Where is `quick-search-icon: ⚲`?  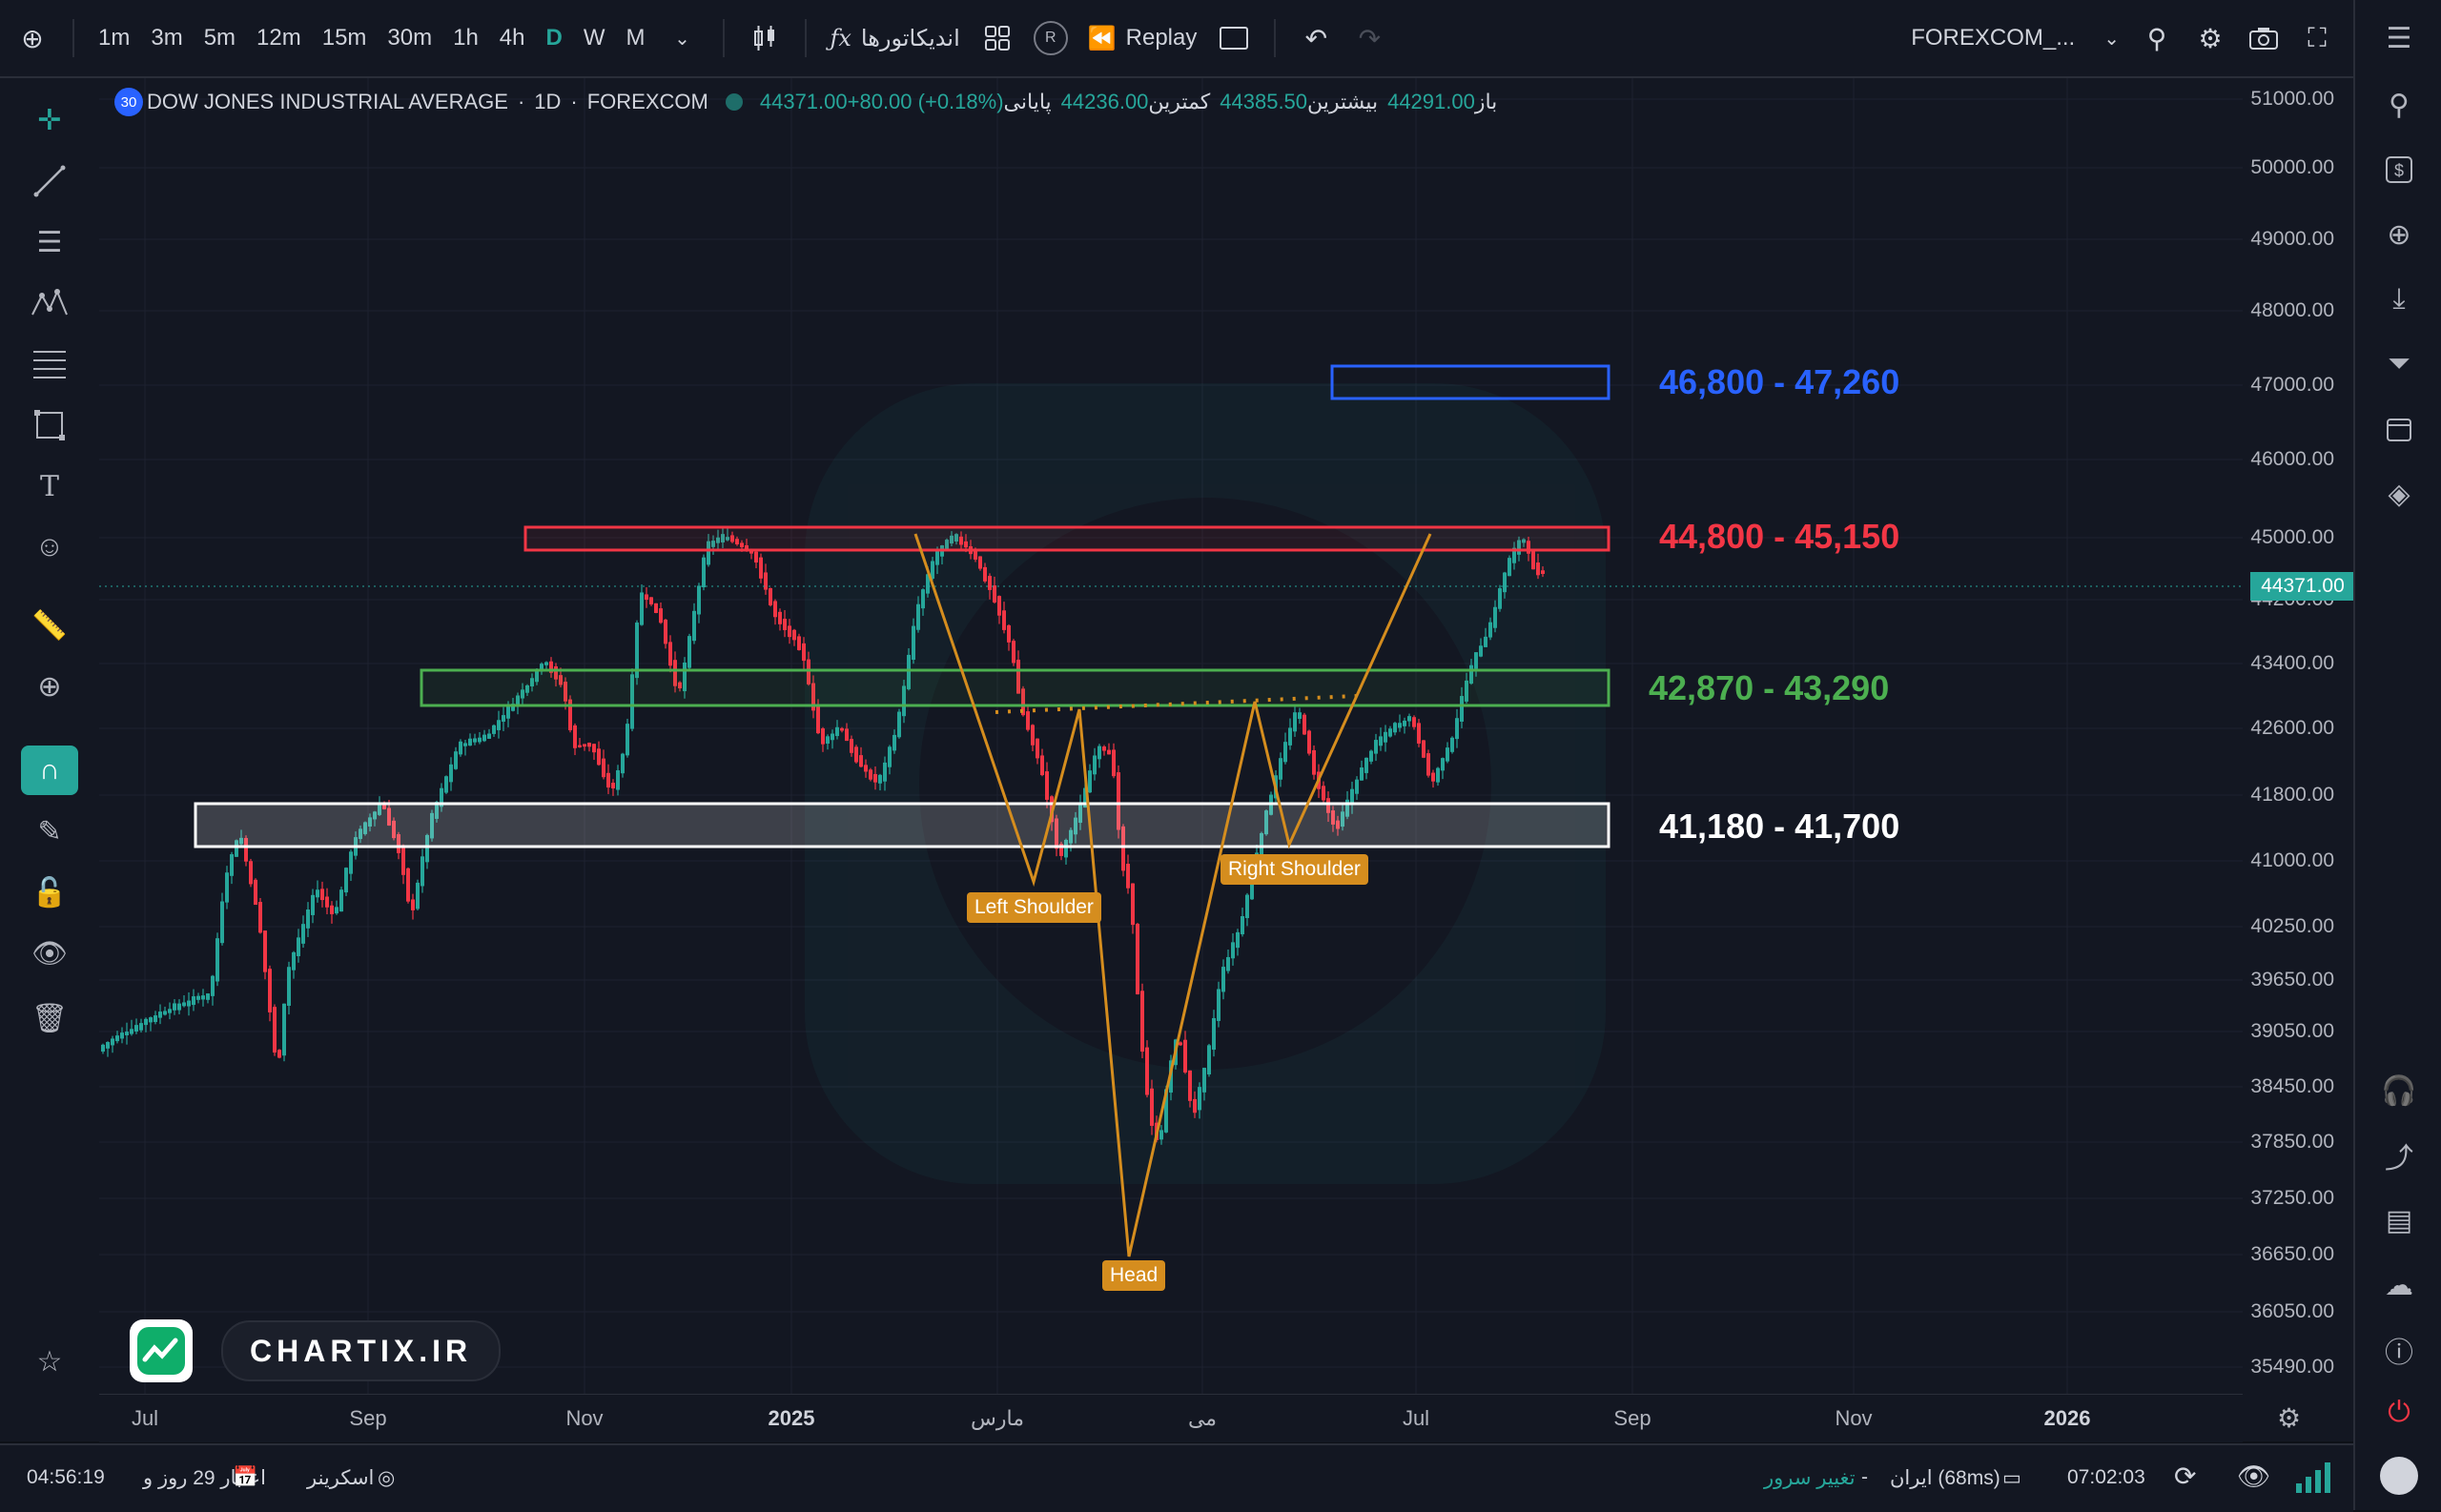
quick-search-icon: ⚲ is located at coordinates (2157, 38).